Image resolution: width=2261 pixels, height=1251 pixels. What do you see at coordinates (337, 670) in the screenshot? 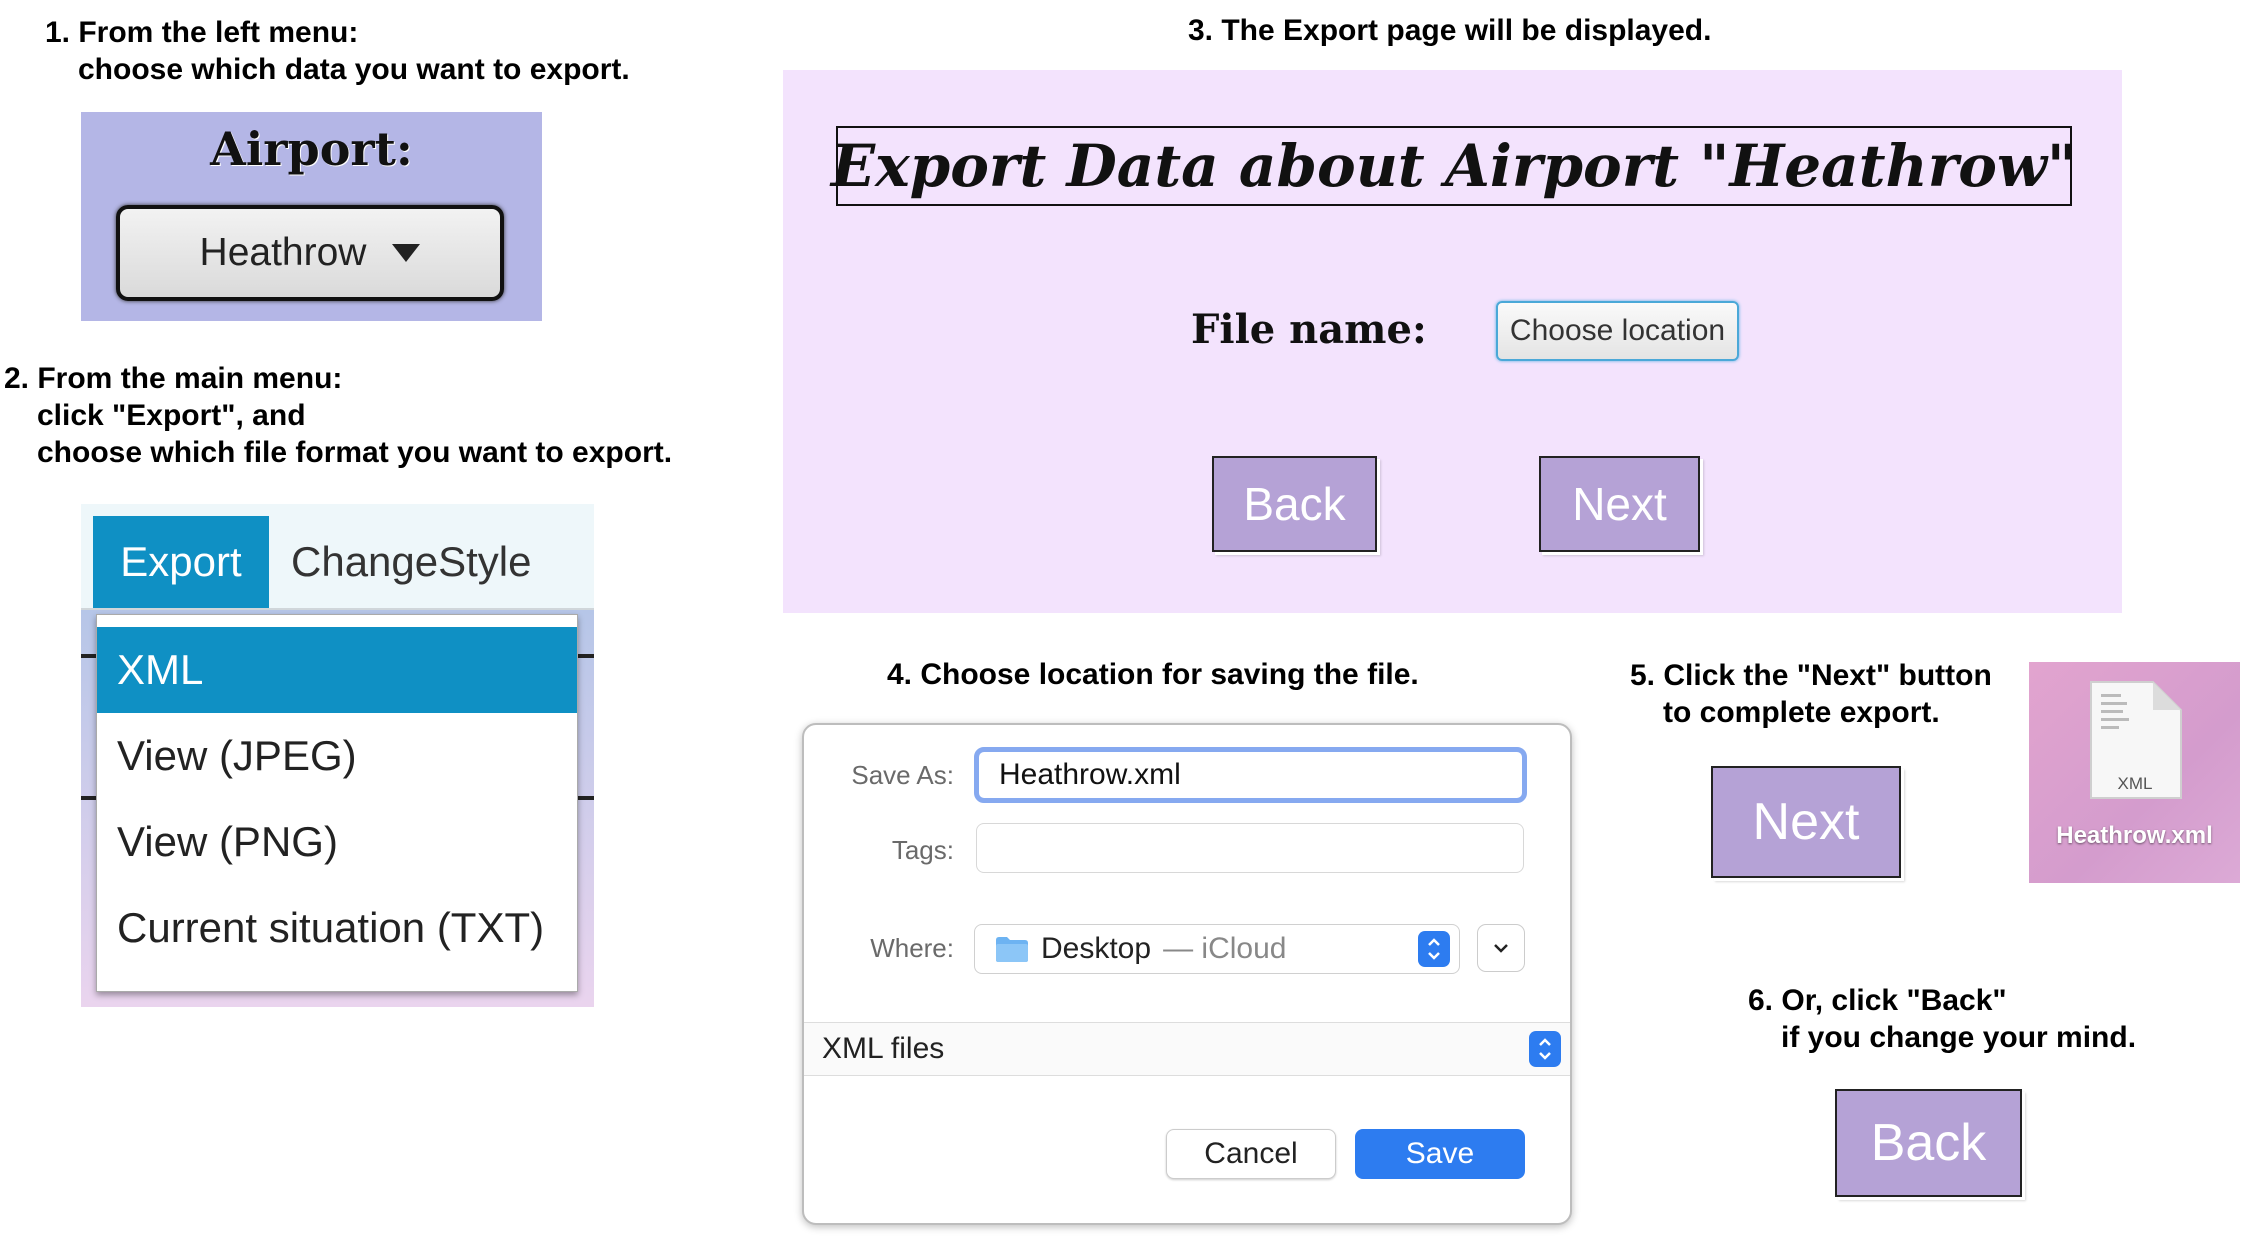
I see `dropdown-item-xml: XML` at bounding box center [337, 670].